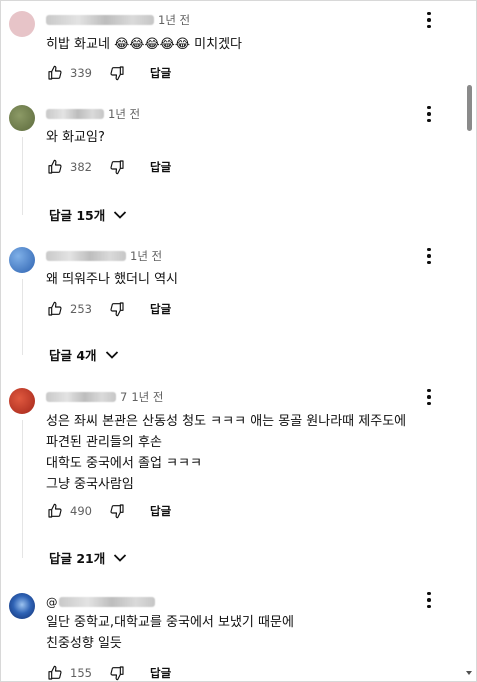 Image resolution: width=477 pixels, height=682 pixels. Describe the element at coordinates (123, 397) in the screenshot. I see `username-suffix: 7` at that location.